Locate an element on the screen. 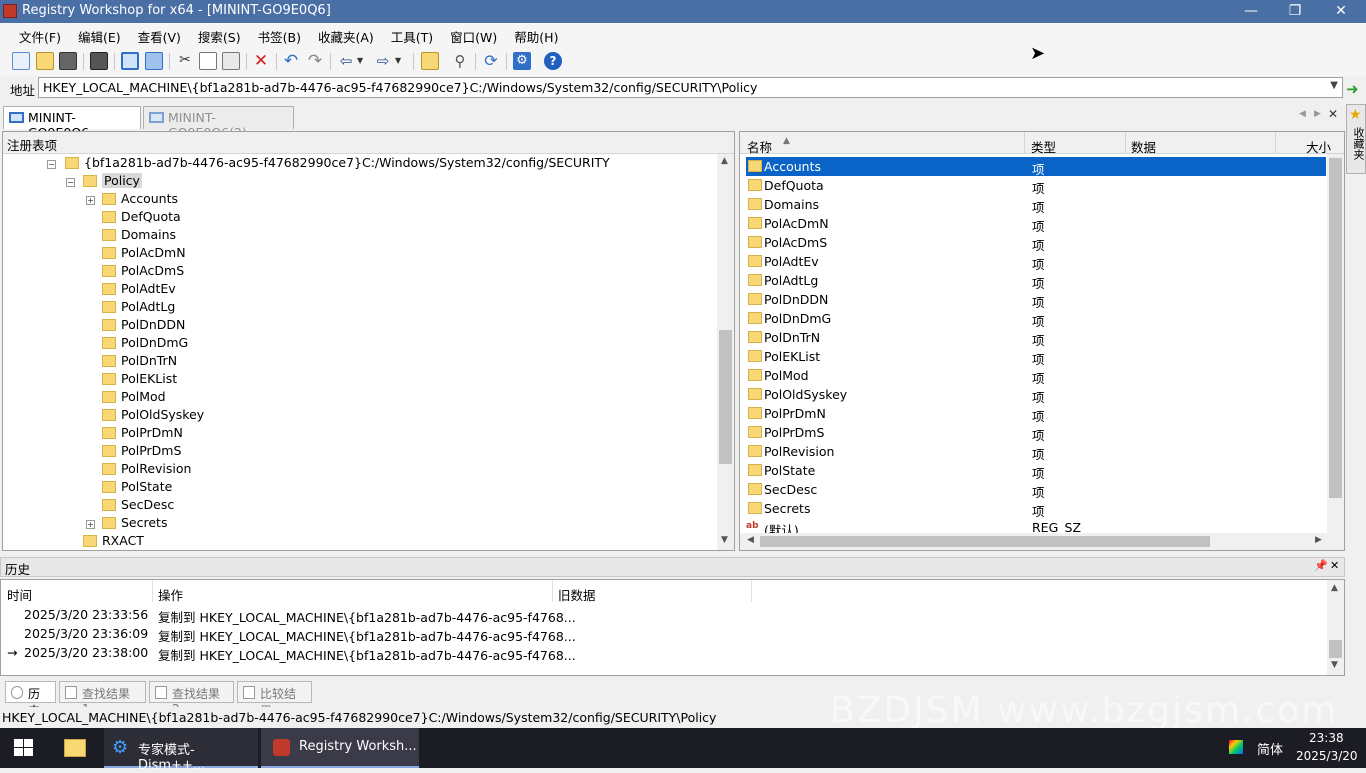 Image resolution: width=1366 pixels, height=773 pixels. list-row: PolAcDmN 项 is located at coordinates (1036, 224).